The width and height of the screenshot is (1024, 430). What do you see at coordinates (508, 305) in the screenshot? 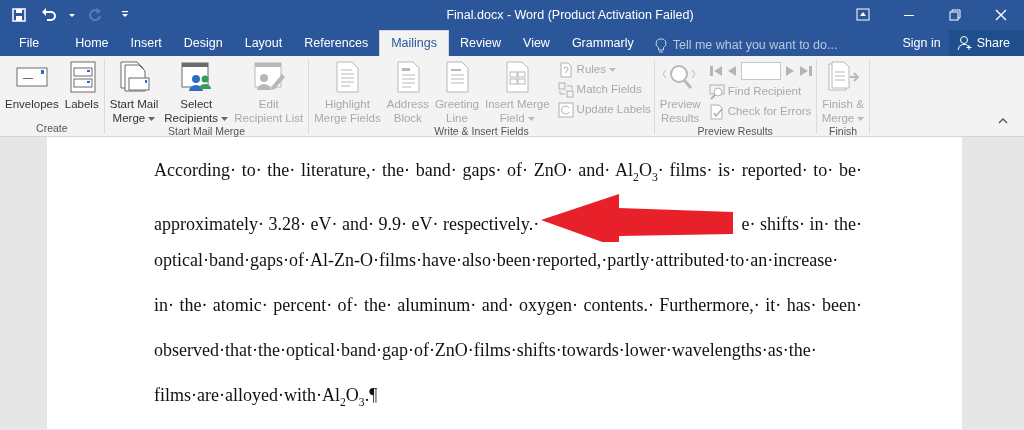
I see `text-line: in· the· atomic· percent· of· the· aluminum· and· oxygen· contents.· Furthermore,· it· has· been·` at bounding box center [508, 305].